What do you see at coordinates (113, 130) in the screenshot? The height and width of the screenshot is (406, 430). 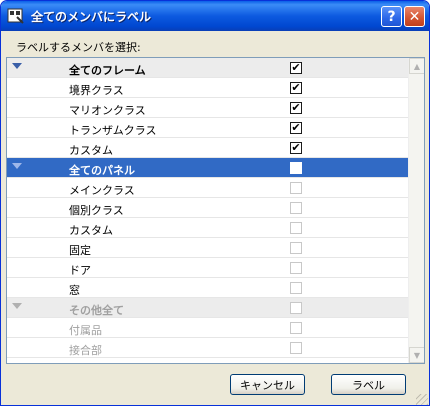 I see `member-label: トランザムクラス` at bounding box center [113, 130].